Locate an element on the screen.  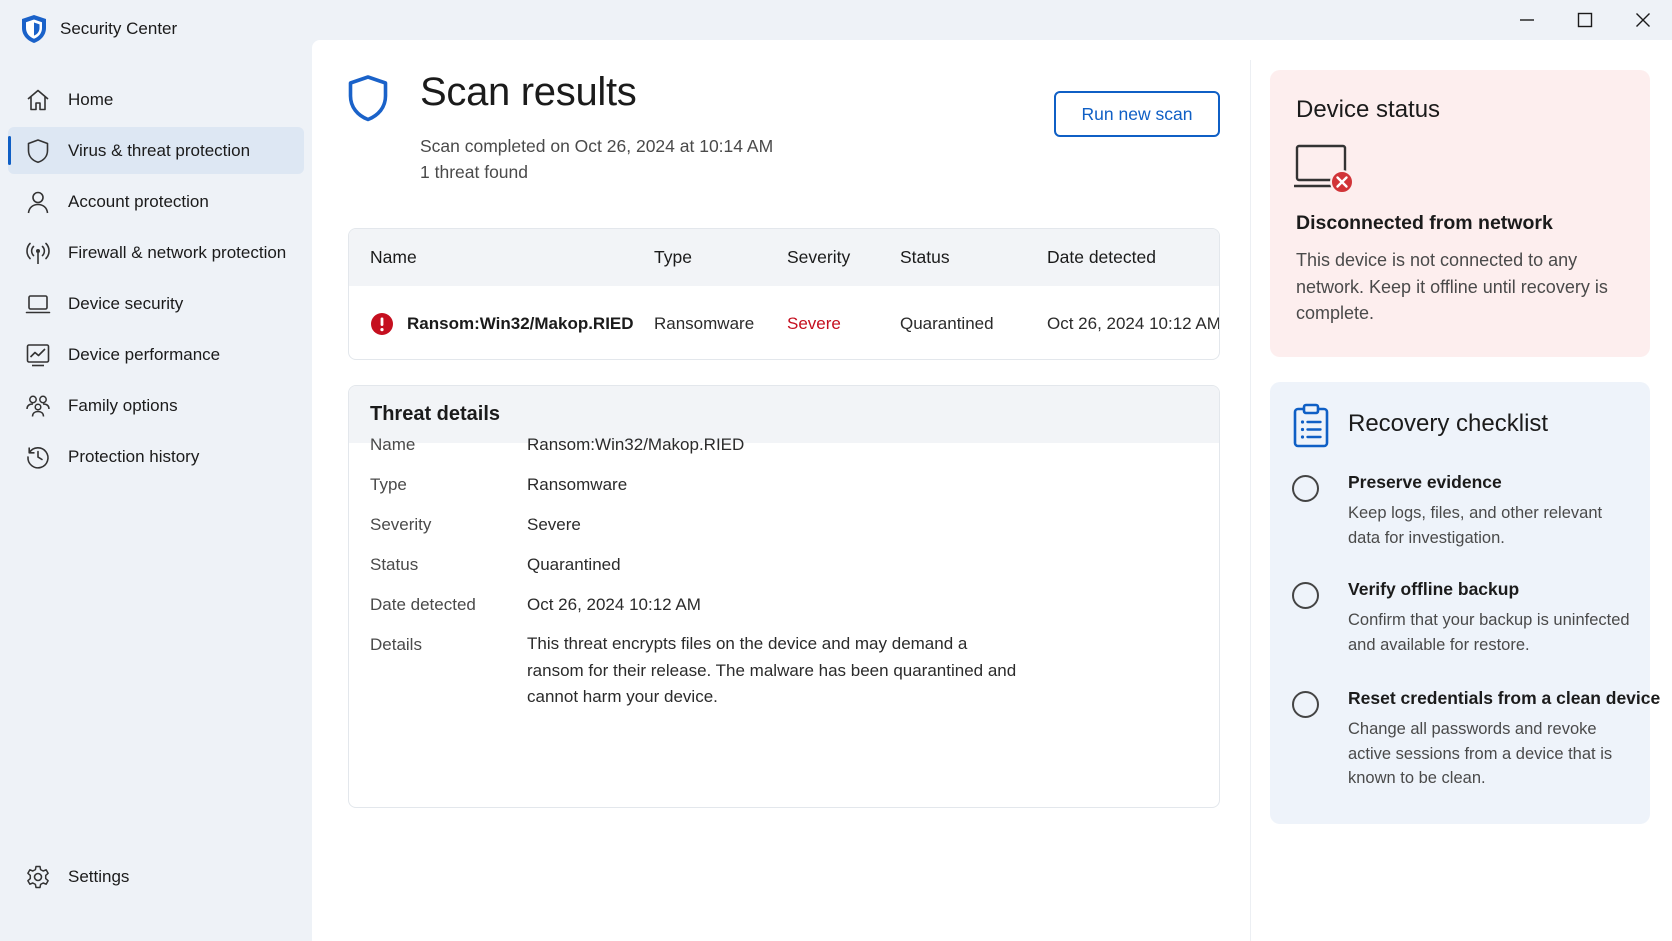
sidebar-item-device-security: Device security is located at coordinates (156, 303).